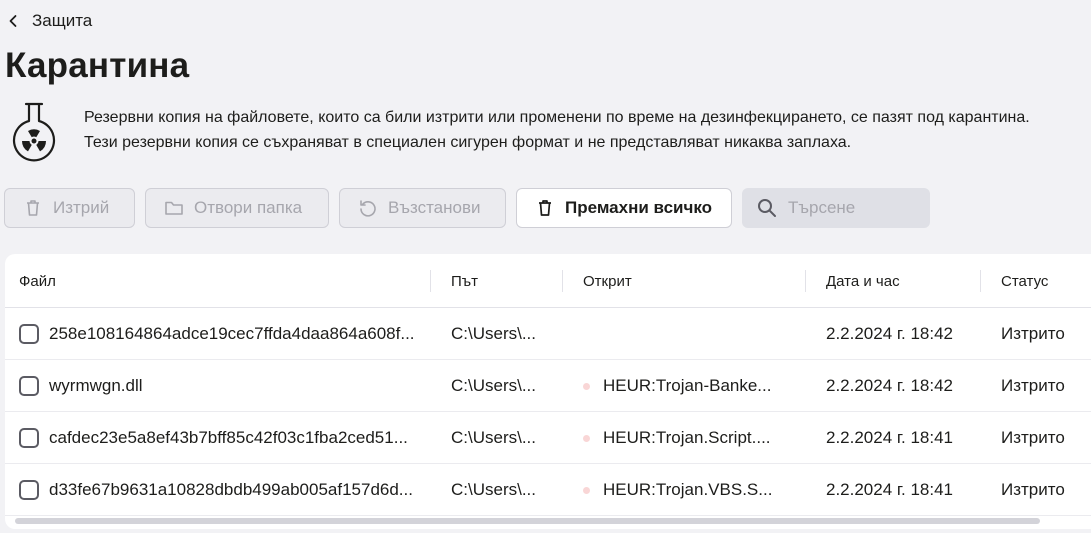 This screenshot has height=533, width=1091. Describe the element at coordinates (853, 208) in the screenshot. I see `search-input` at that location.